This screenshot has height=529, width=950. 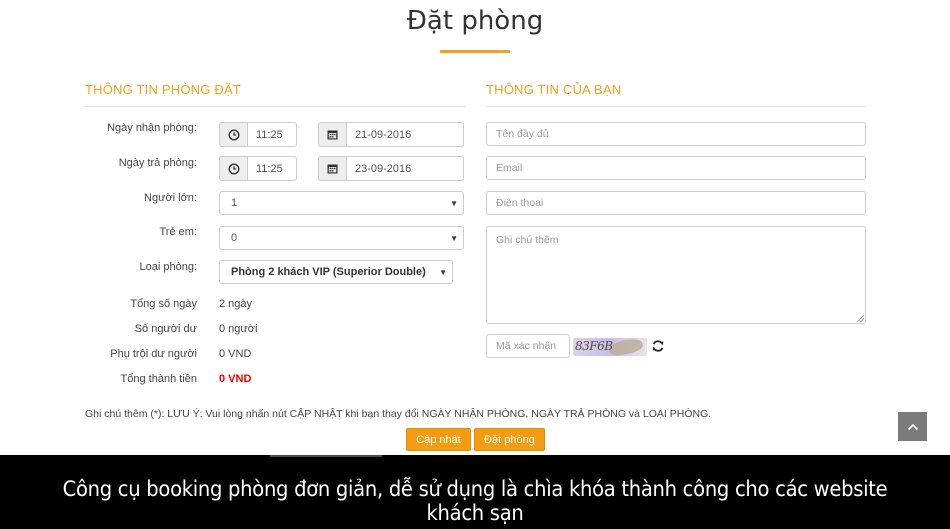 I want to click on checkin-time-input: 11:25, so click(x=272, y=134).